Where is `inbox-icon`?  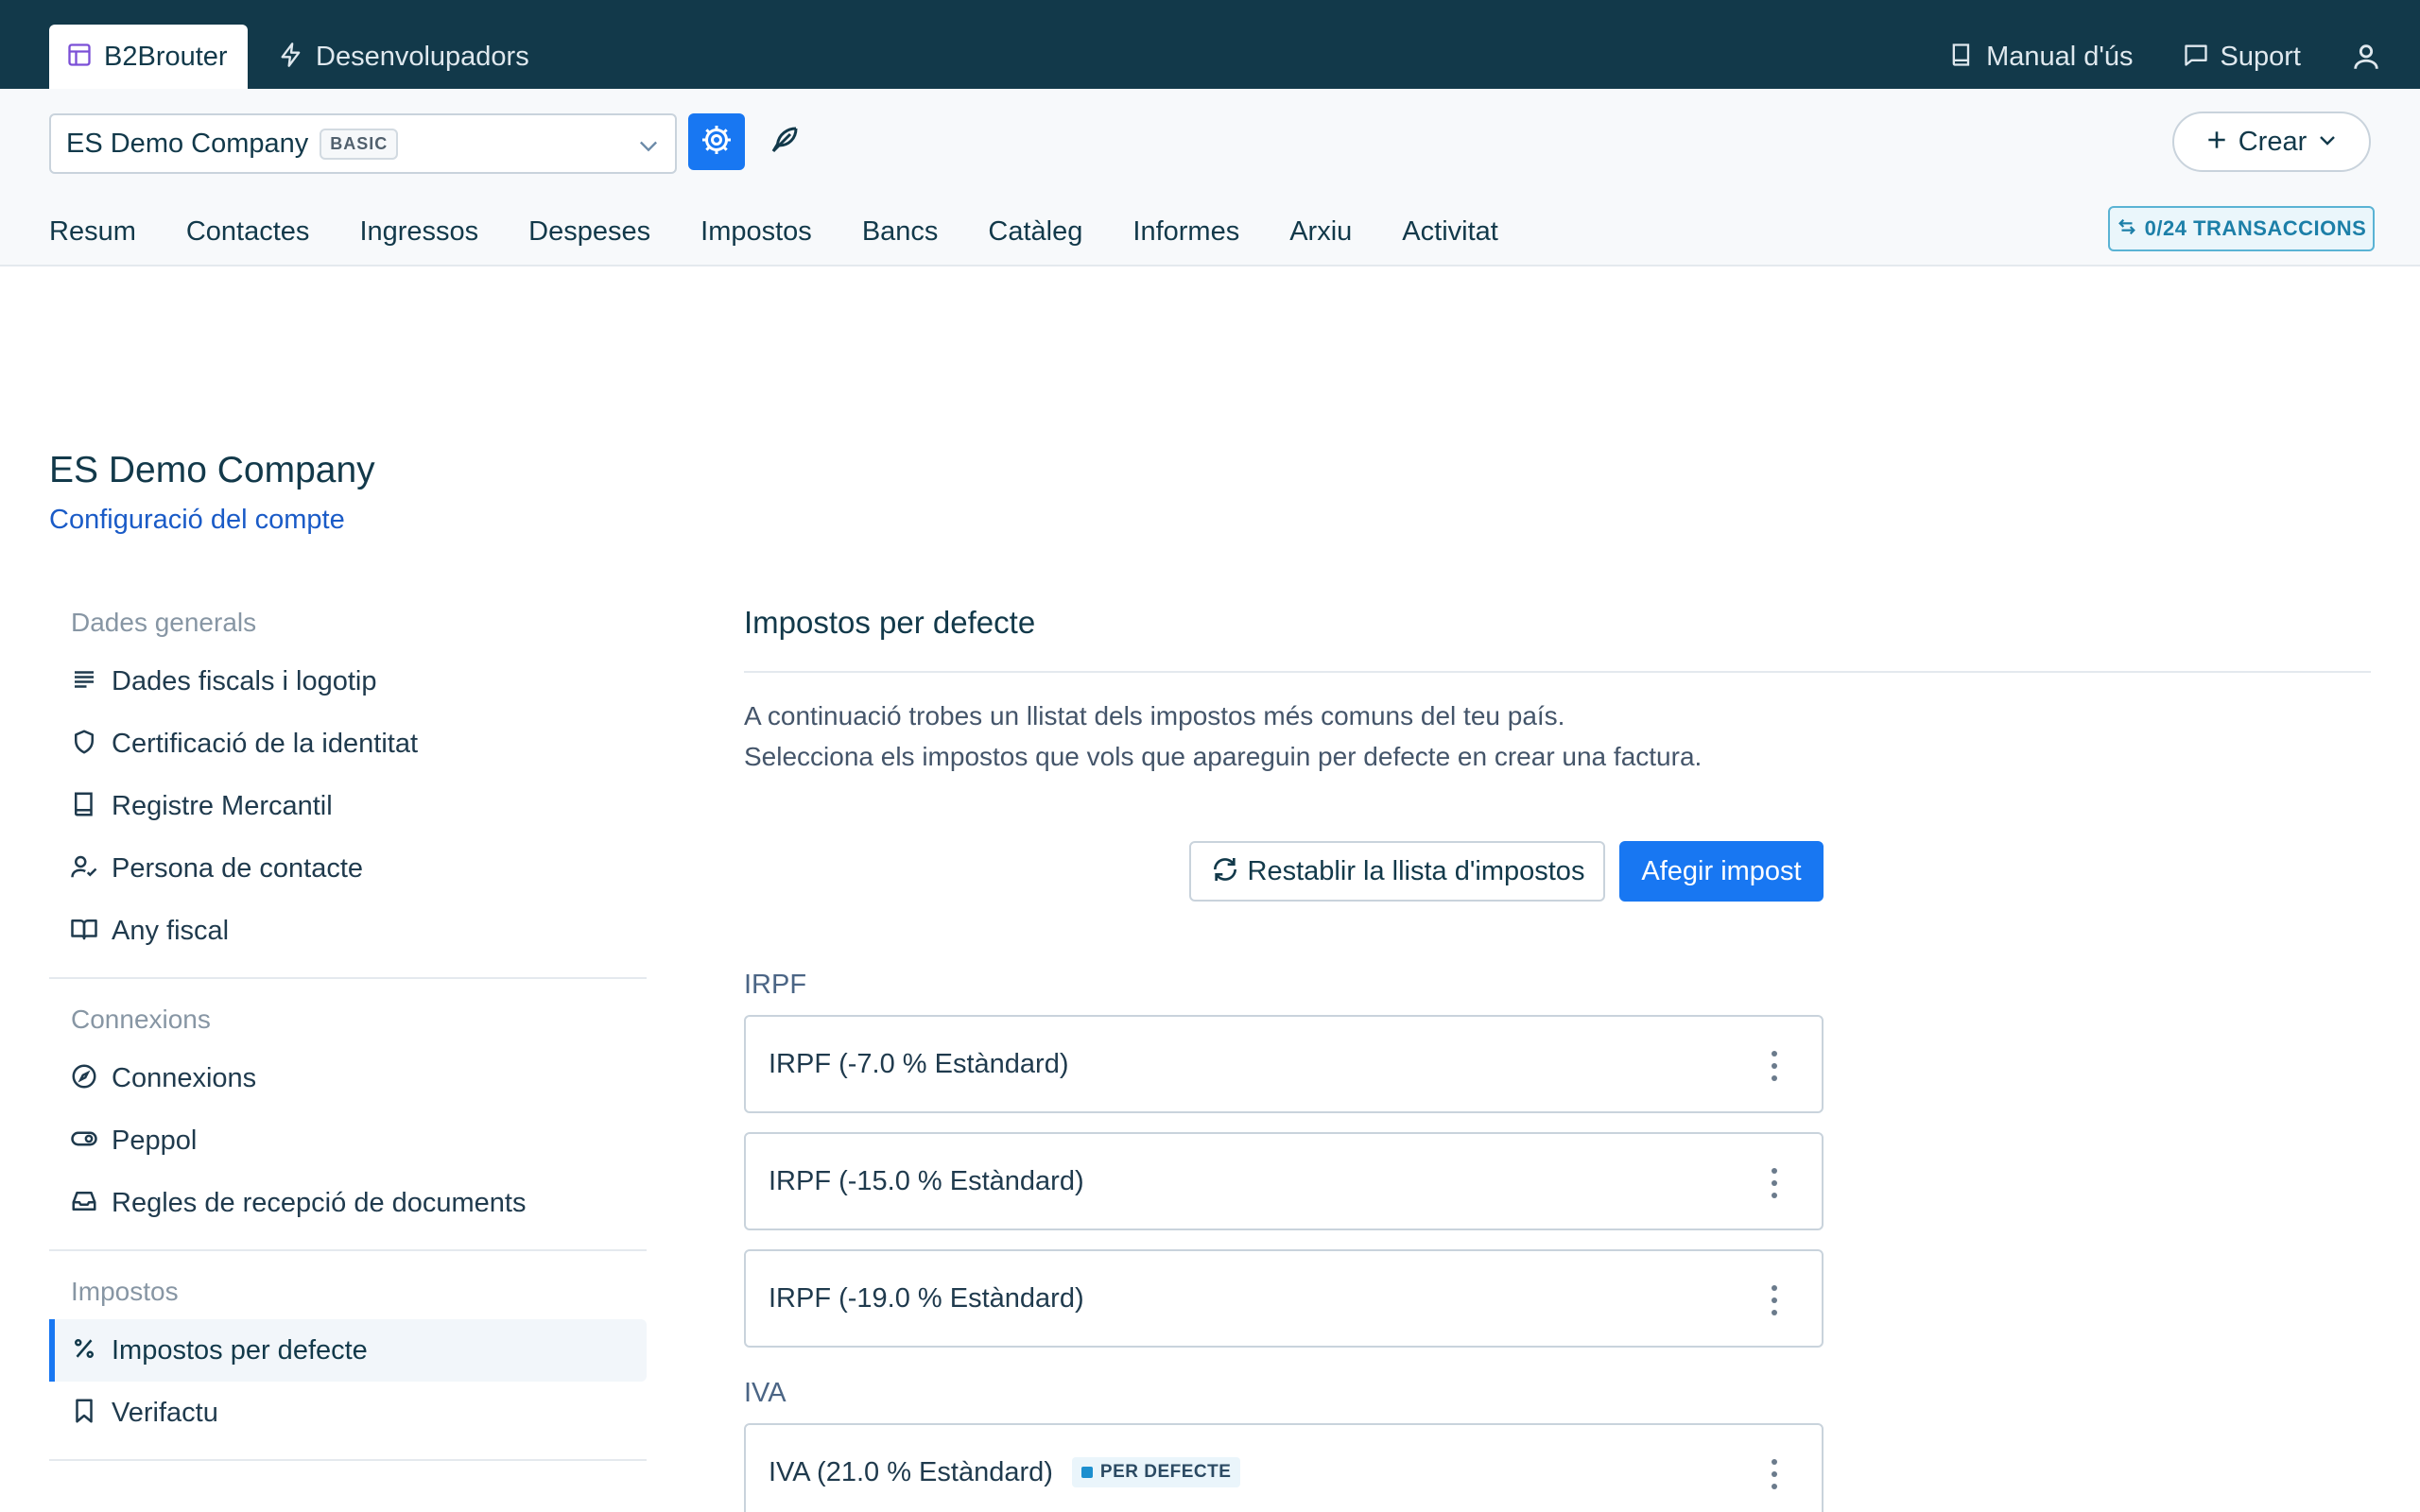 inbox-icon is located at coordinates (84, 1203).